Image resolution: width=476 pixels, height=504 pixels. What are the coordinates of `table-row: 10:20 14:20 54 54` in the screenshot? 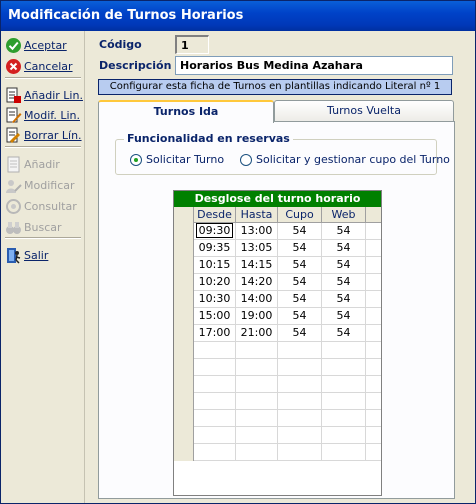 It's located at (277, 282).